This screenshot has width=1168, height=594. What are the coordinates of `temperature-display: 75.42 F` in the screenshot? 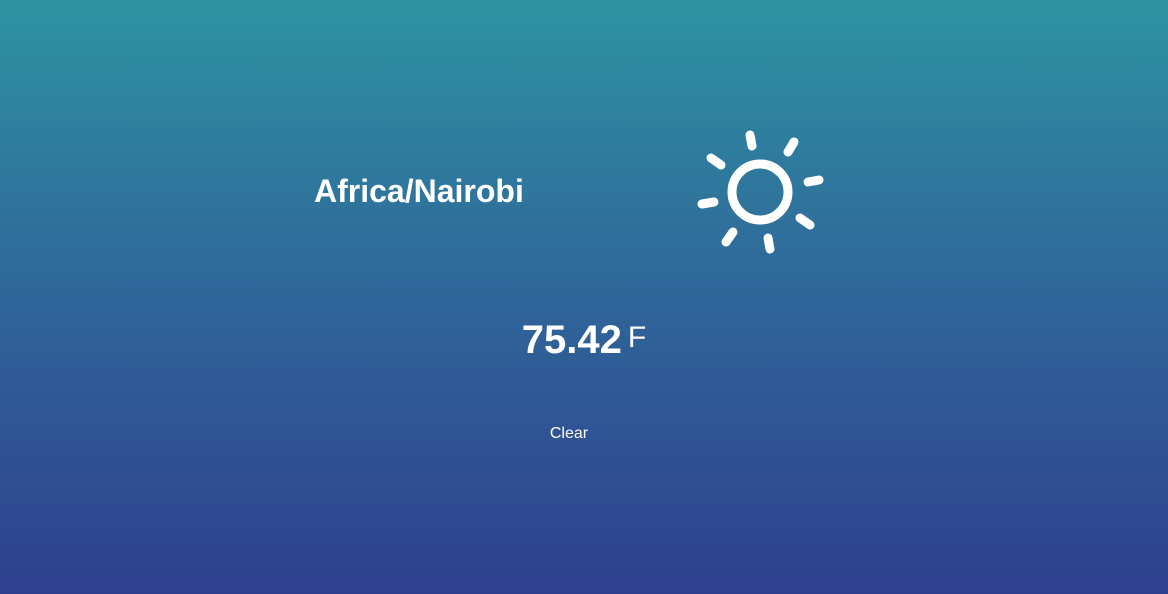 It's located at (584, 340).